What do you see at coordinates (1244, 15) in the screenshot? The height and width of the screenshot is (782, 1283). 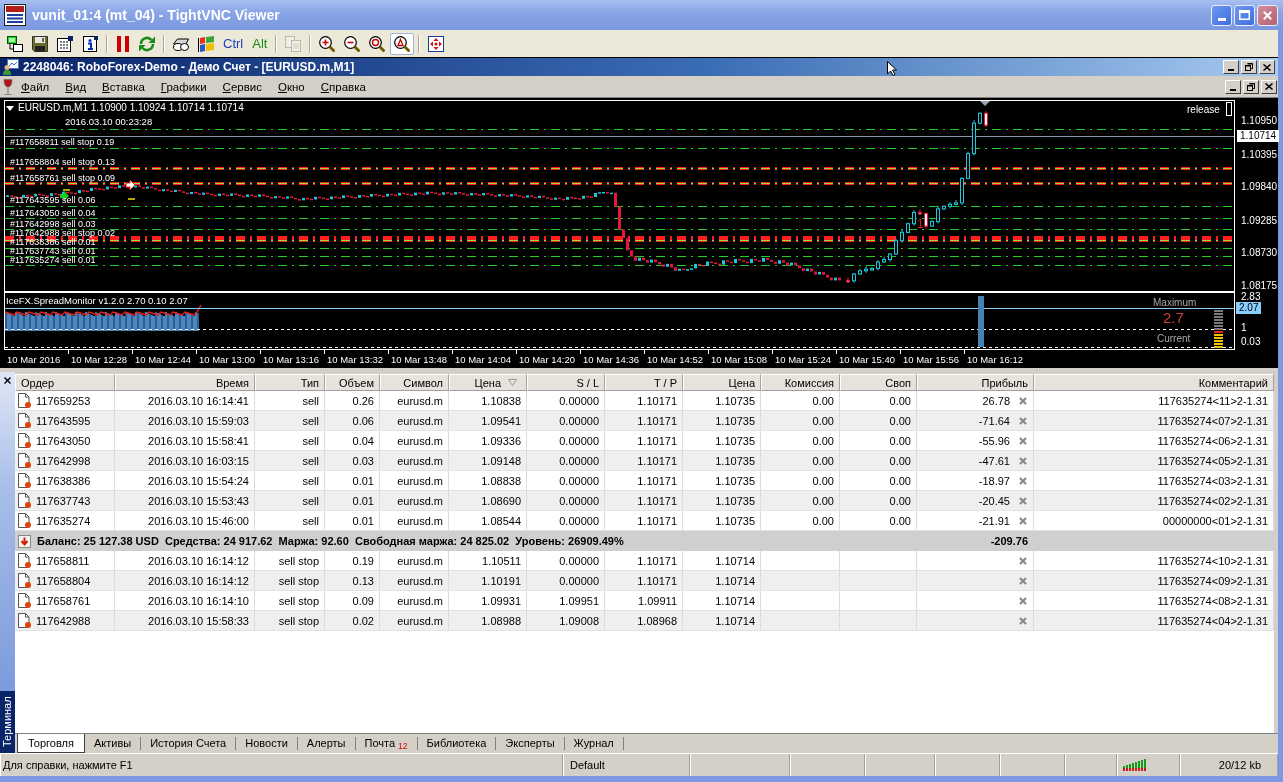 I see `maximize-button` at bounding box center [1244, 15].